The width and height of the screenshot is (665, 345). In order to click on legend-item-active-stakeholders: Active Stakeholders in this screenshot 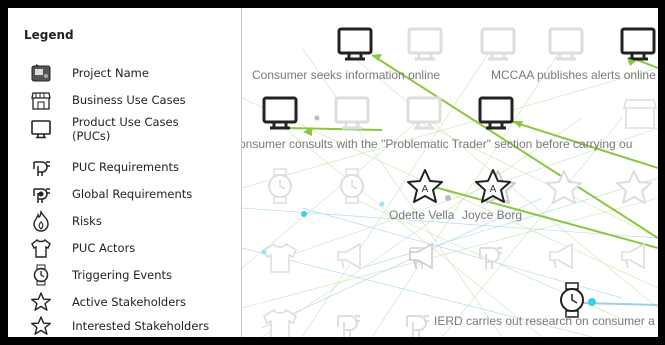, I will do `click(108, 302)`.